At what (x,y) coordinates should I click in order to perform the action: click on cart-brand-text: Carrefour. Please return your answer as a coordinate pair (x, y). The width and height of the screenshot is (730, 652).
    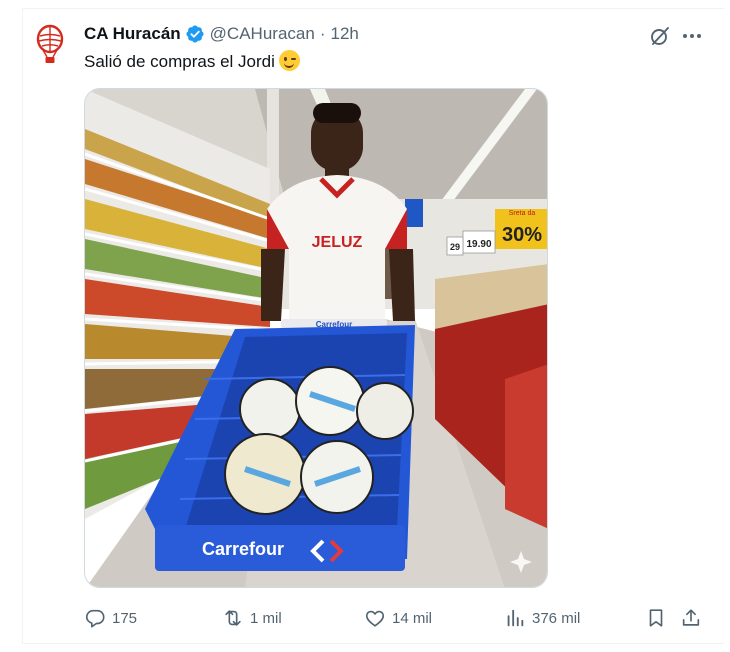
    Looking at the image, I should click on (243, 549).